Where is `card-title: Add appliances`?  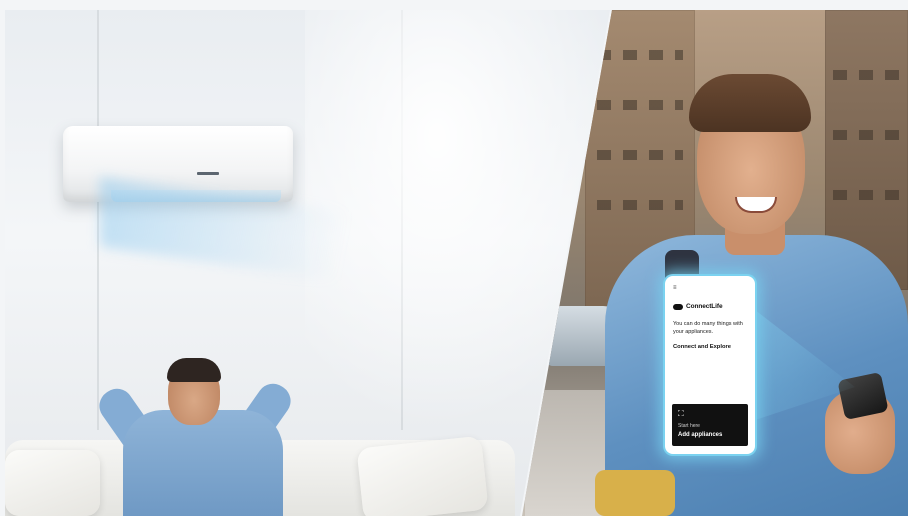 card-title: Add appliances is located at coordinates (700, 435).